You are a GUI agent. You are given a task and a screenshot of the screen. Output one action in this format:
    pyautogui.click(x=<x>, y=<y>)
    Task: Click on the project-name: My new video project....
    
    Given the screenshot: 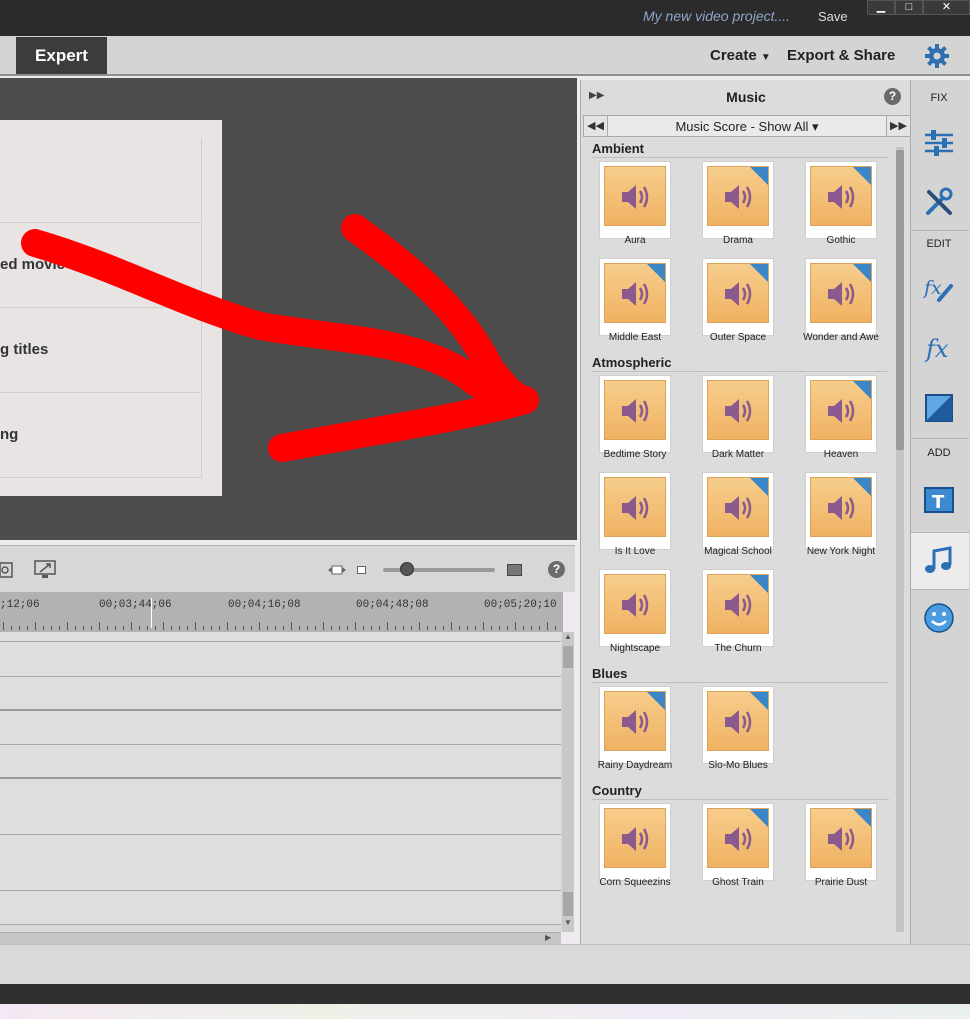 What is the action you would take?
    pyautogui.click(x=716, y=16)
    